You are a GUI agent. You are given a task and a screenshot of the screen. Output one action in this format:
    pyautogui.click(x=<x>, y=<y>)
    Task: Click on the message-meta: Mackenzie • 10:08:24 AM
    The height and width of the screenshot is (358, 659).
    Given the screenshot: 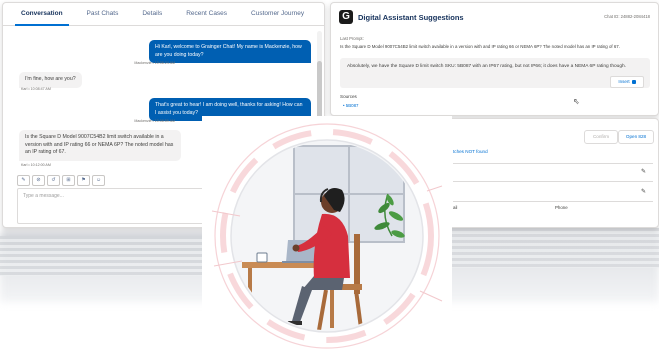 What is the action you would take?
    pyautogui.click(x=154, y=63)
    